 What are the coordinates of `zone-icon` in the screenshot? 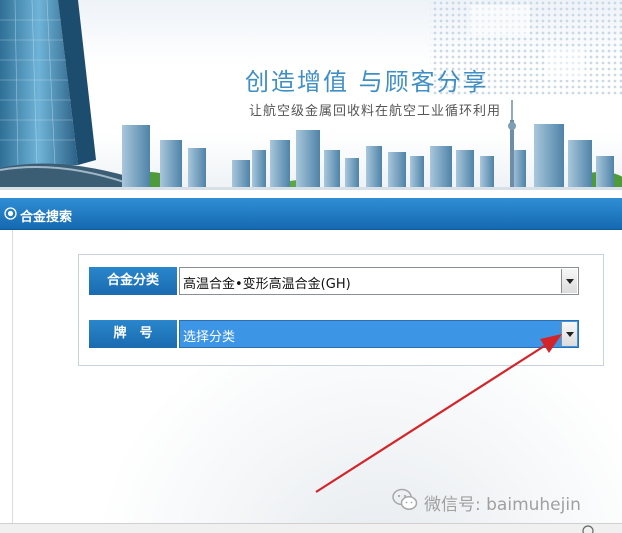 It's located at (588, 529).